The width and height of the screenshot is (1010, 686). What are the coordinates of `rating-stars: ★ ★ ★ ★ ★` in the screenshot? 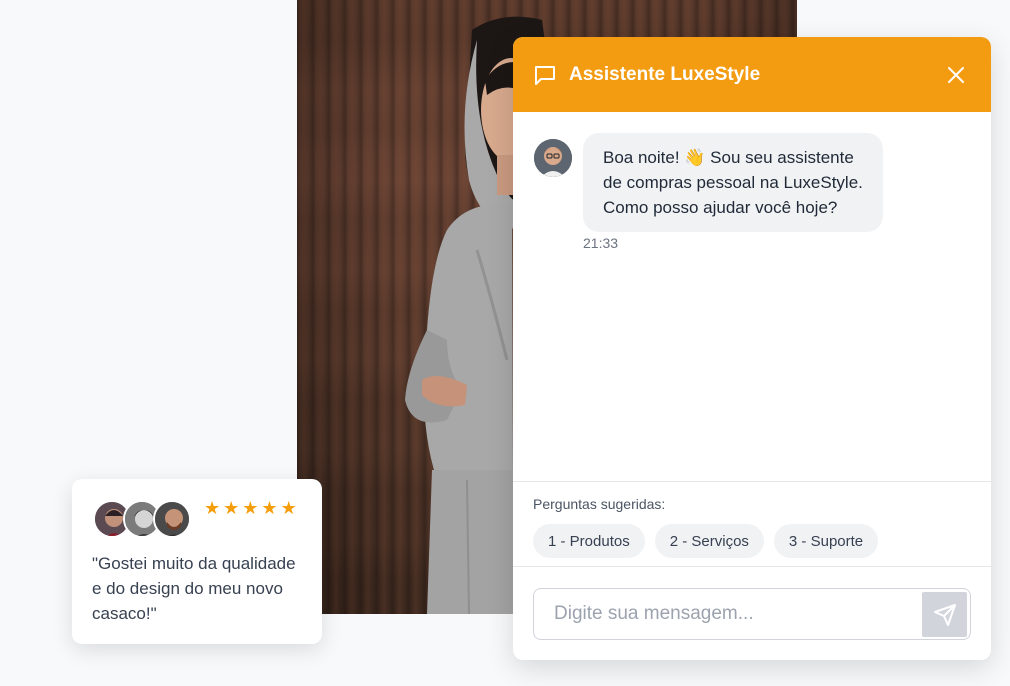 It's located at (250, 508).